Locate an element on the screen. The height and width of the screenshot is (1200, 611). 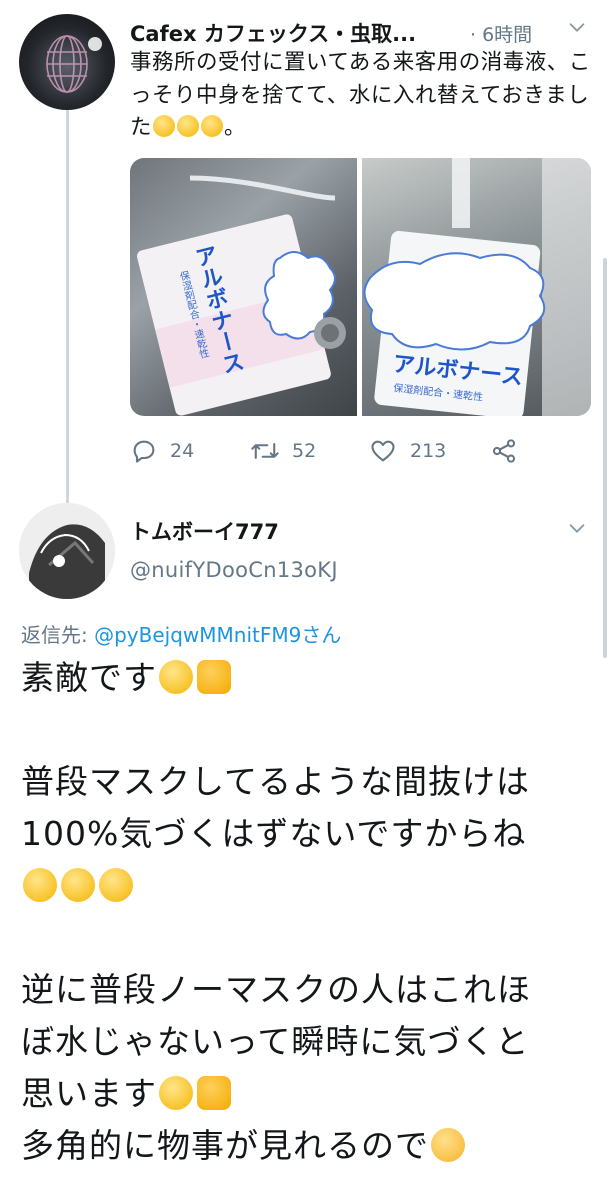
reply-line-7: 多角的に物事が見れるので is located at coordinates (225, 1145).